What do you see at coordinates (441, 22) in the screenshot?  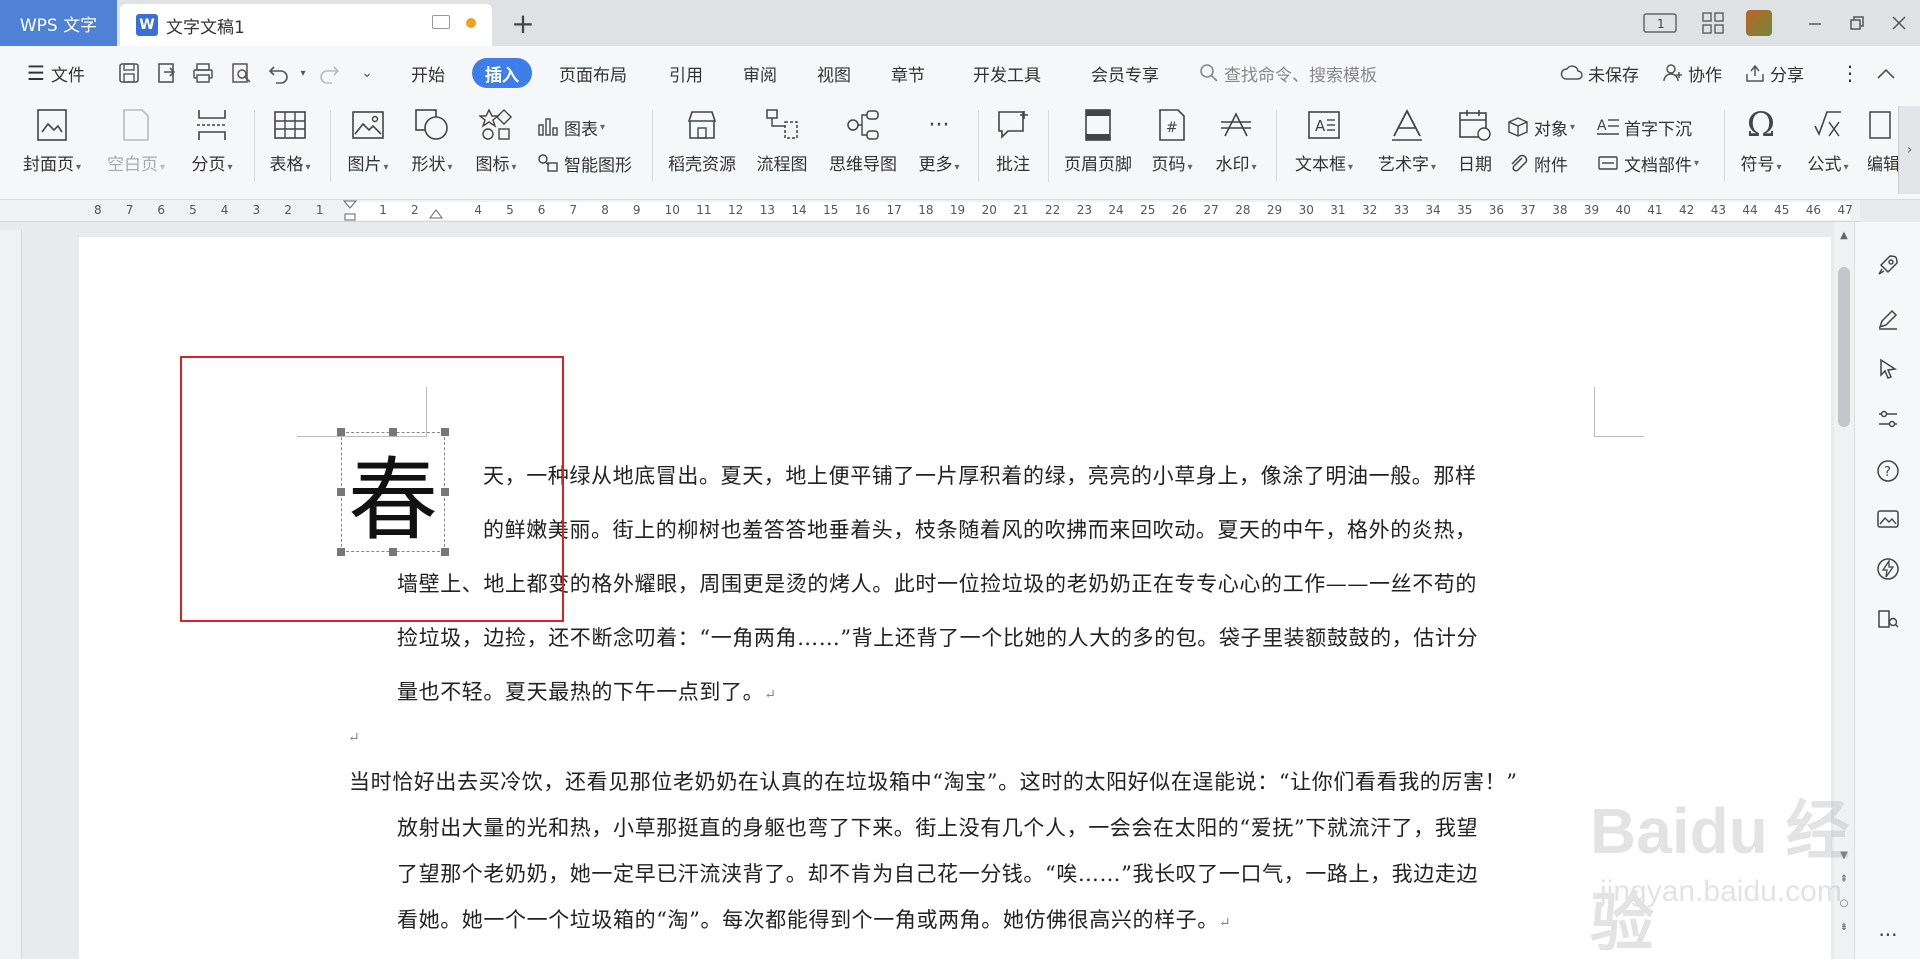 I see `monitor-icon` at bounding box center [441, 22].